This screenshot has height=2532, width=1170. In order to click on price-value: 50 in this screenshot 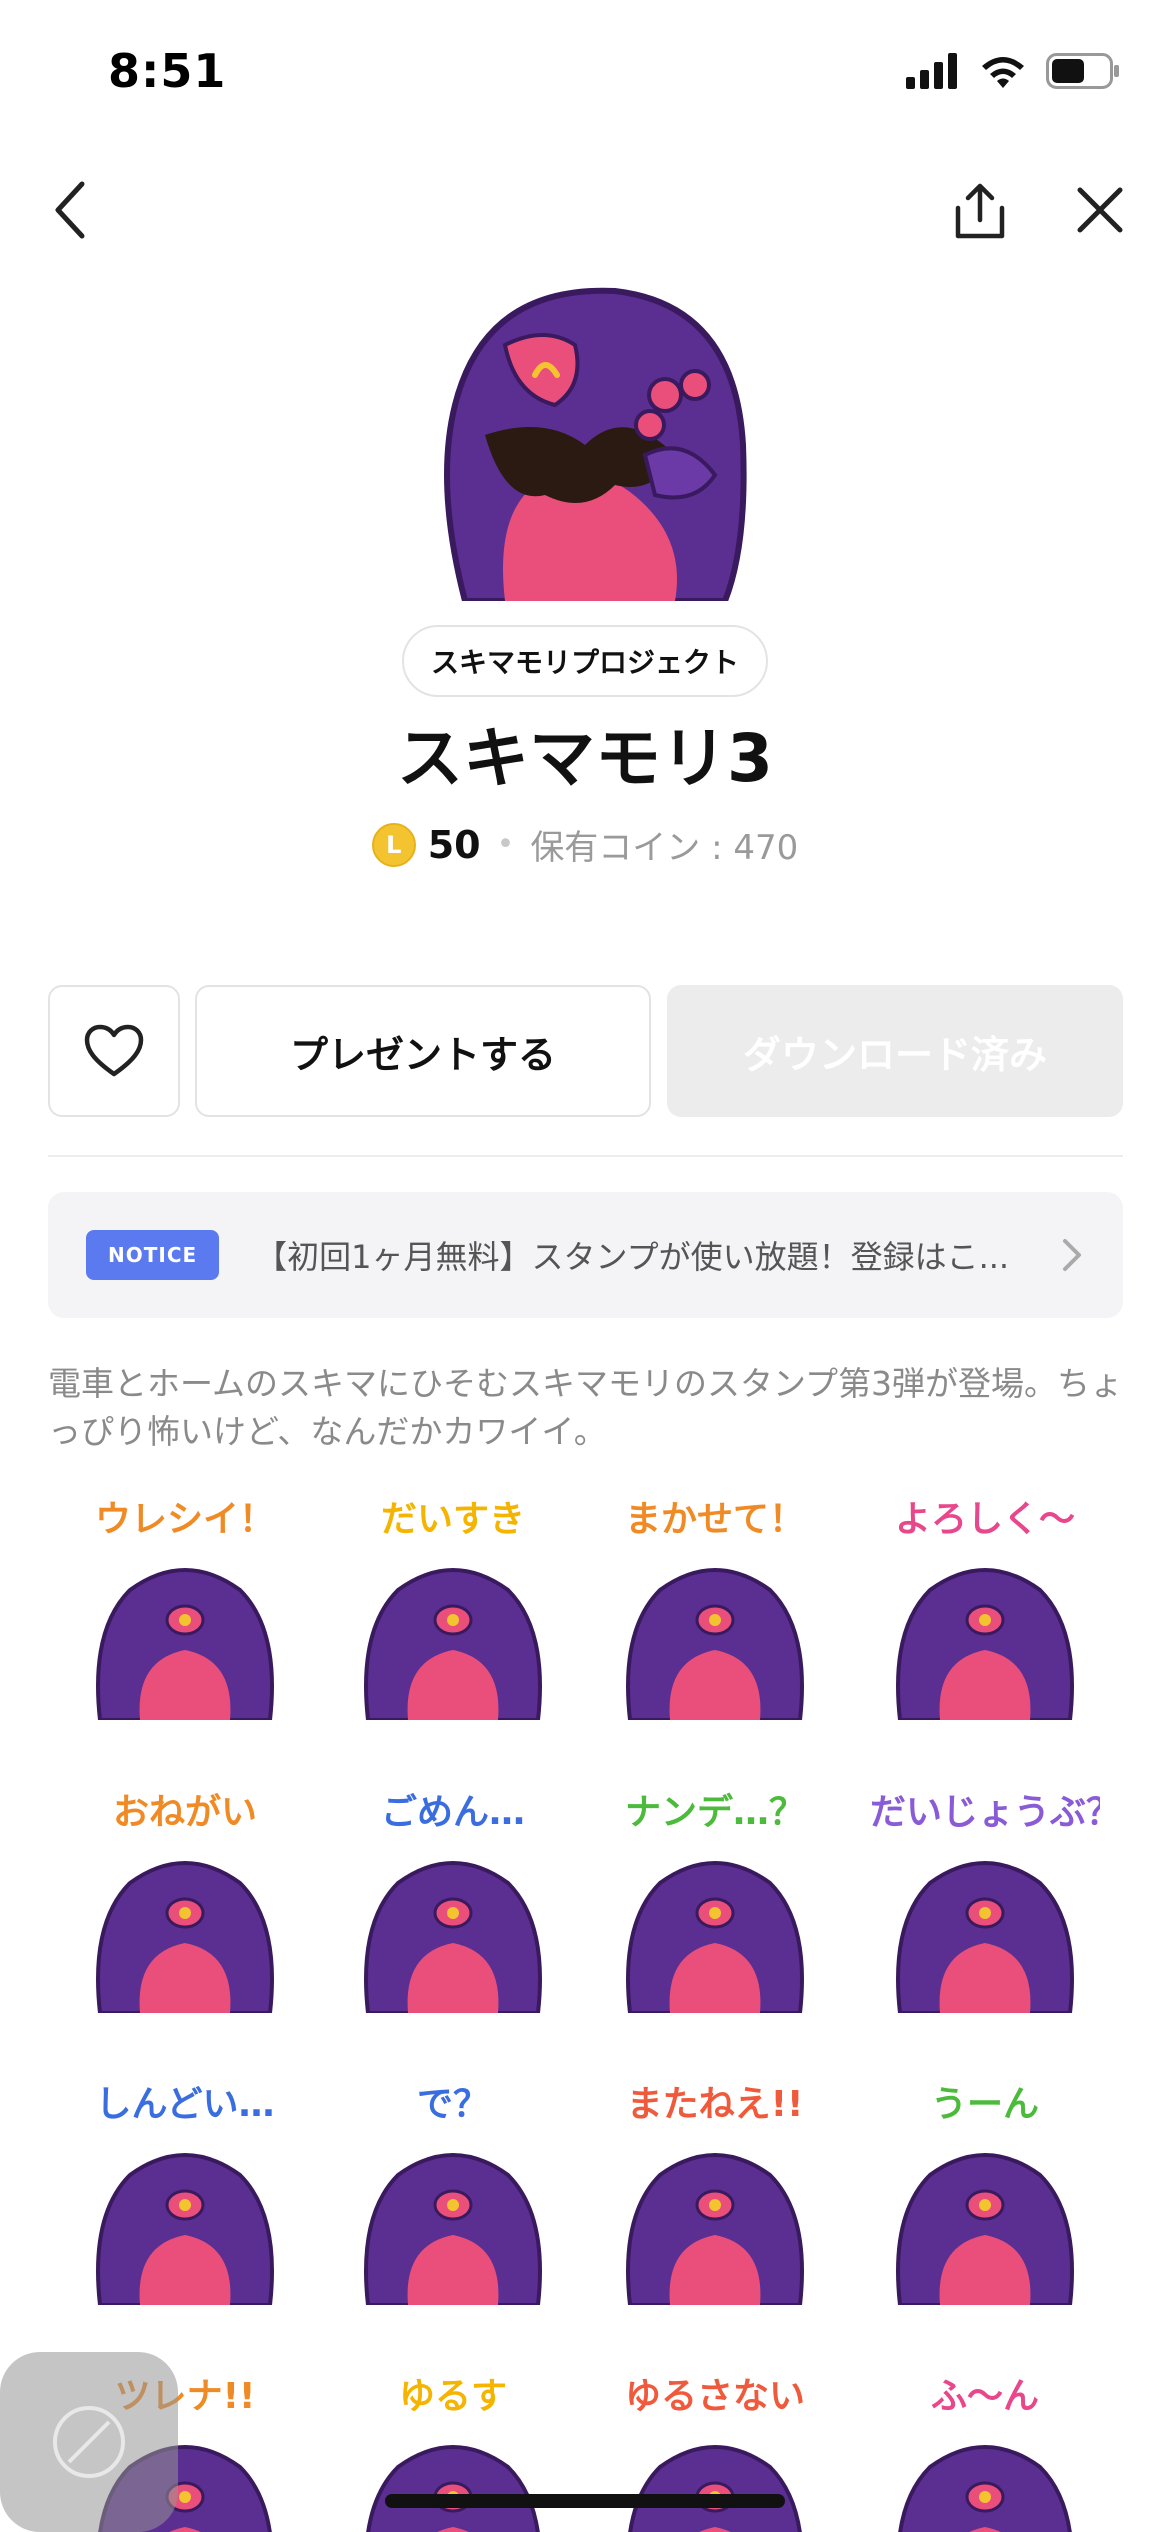, I will do `click(454, 844)`.